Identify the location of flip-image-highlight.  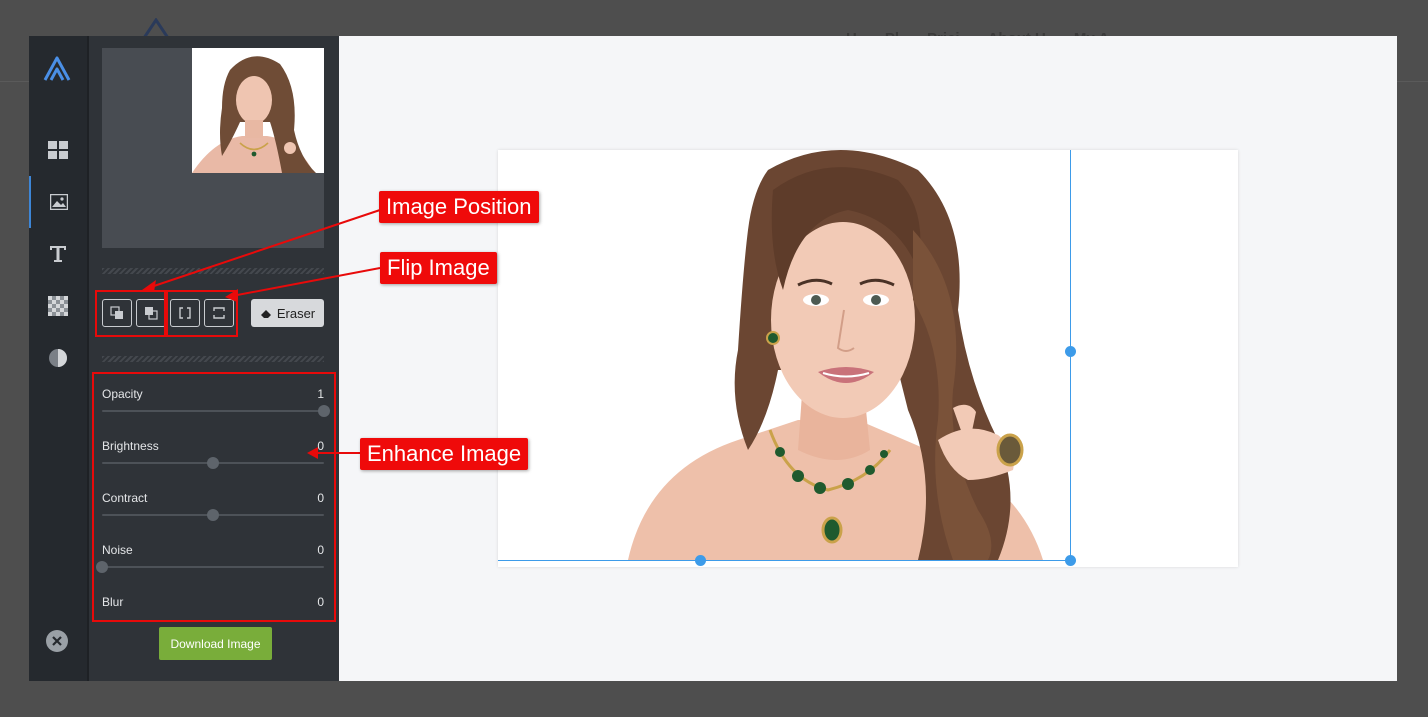
(202, 313).